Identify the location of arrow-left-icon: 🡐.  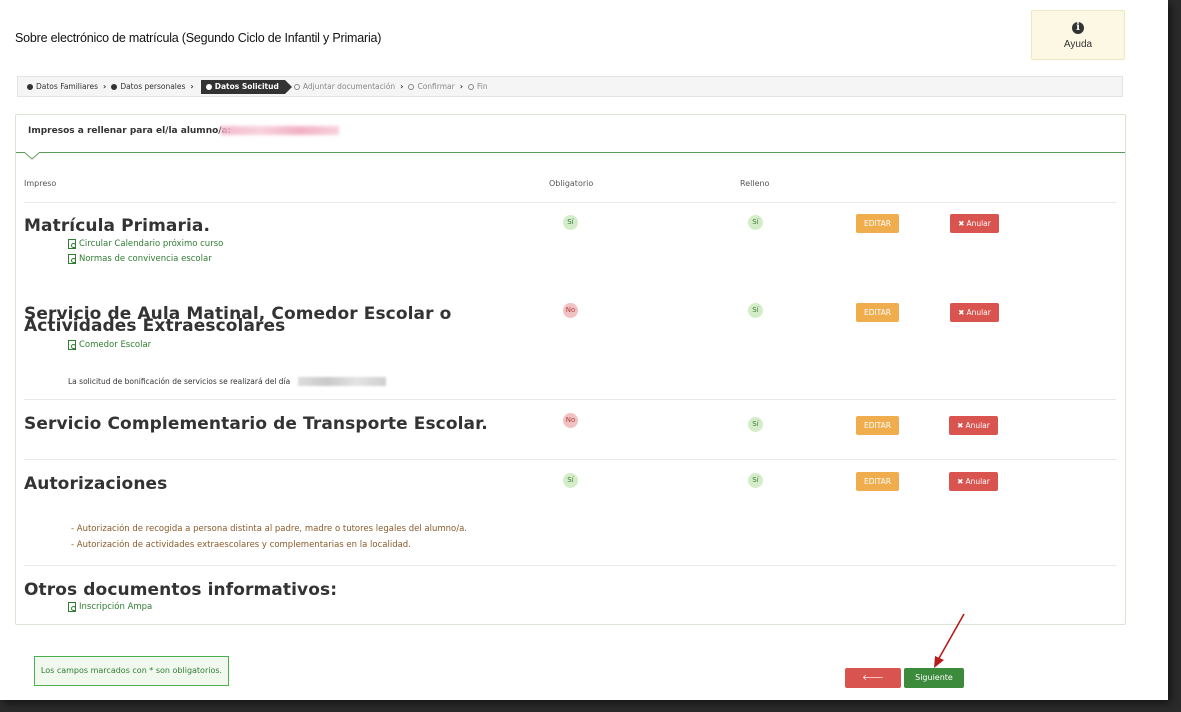
(873, 677).